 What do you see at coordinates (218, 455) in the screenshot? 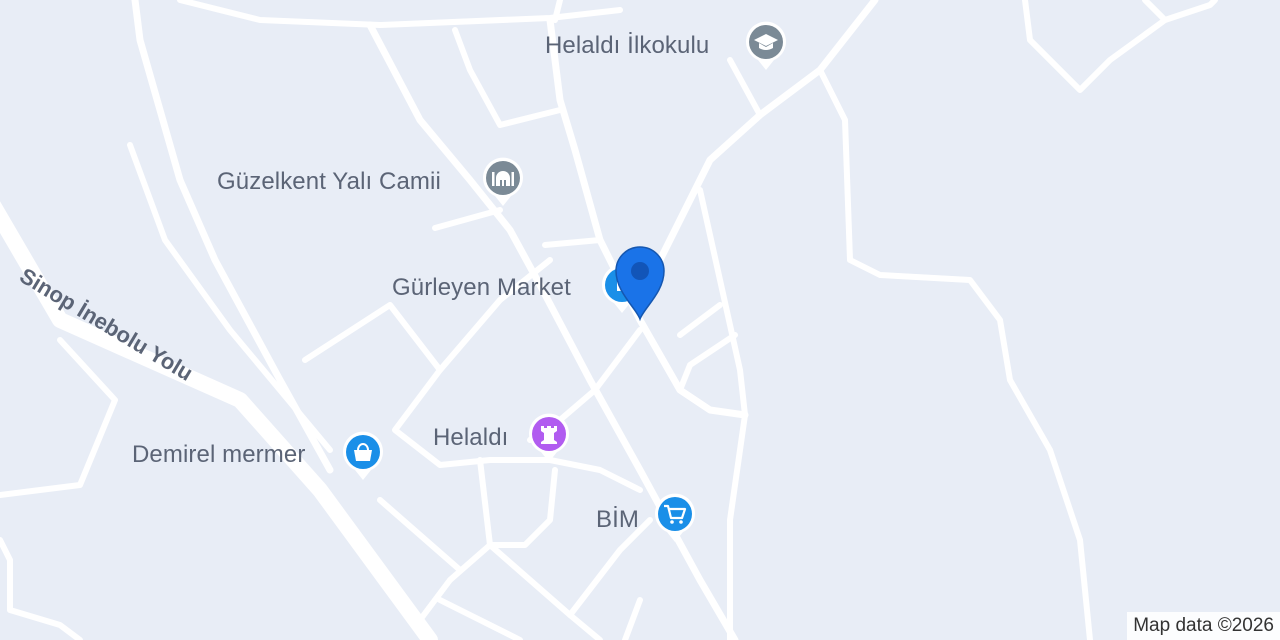
I see `poi-label-demirel-mermer: Demirel mermer` at bounding box center [218, 455].